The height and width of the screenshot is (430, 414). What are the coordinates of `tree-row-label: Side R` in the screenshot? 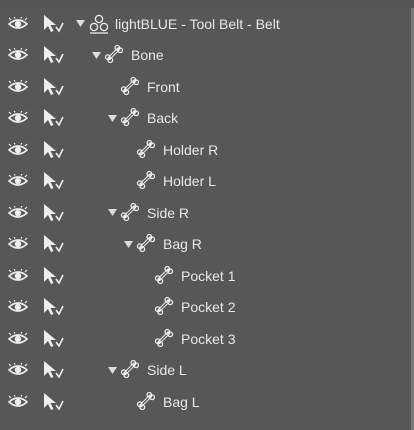 It's located at (168, 212).